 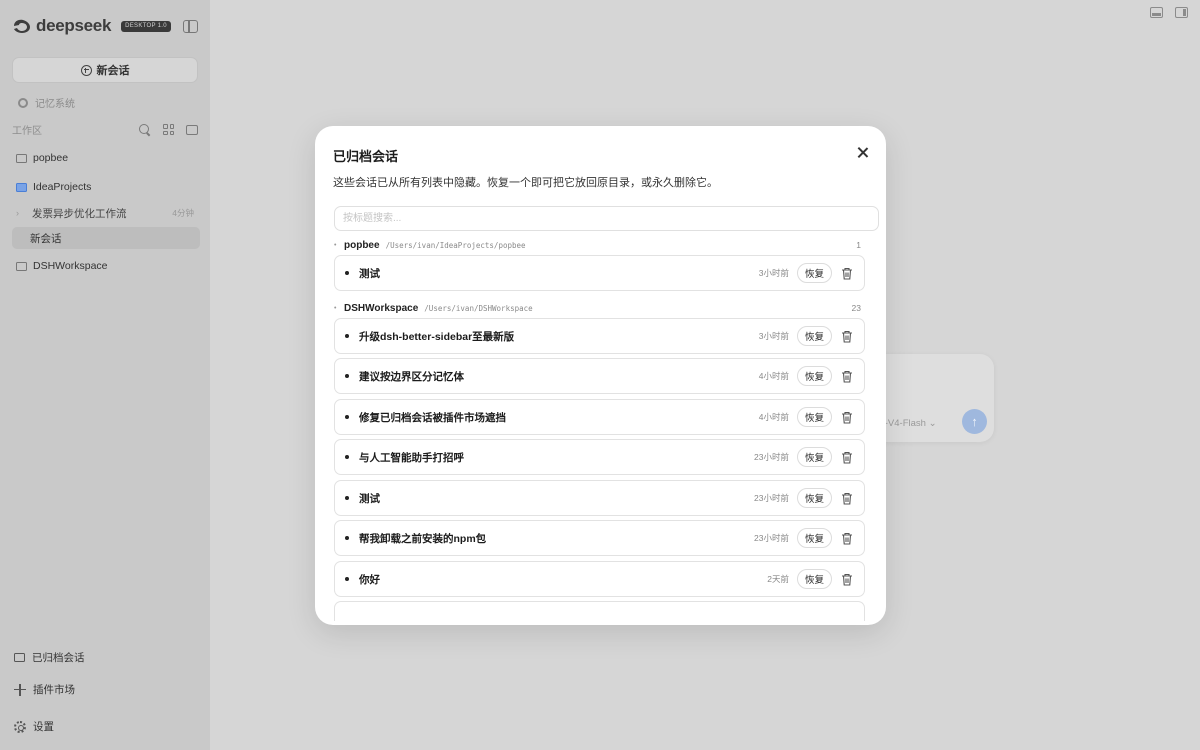 I want to click on archived-item: 测试 3小时前 恢复, so click(x=599, y=273).